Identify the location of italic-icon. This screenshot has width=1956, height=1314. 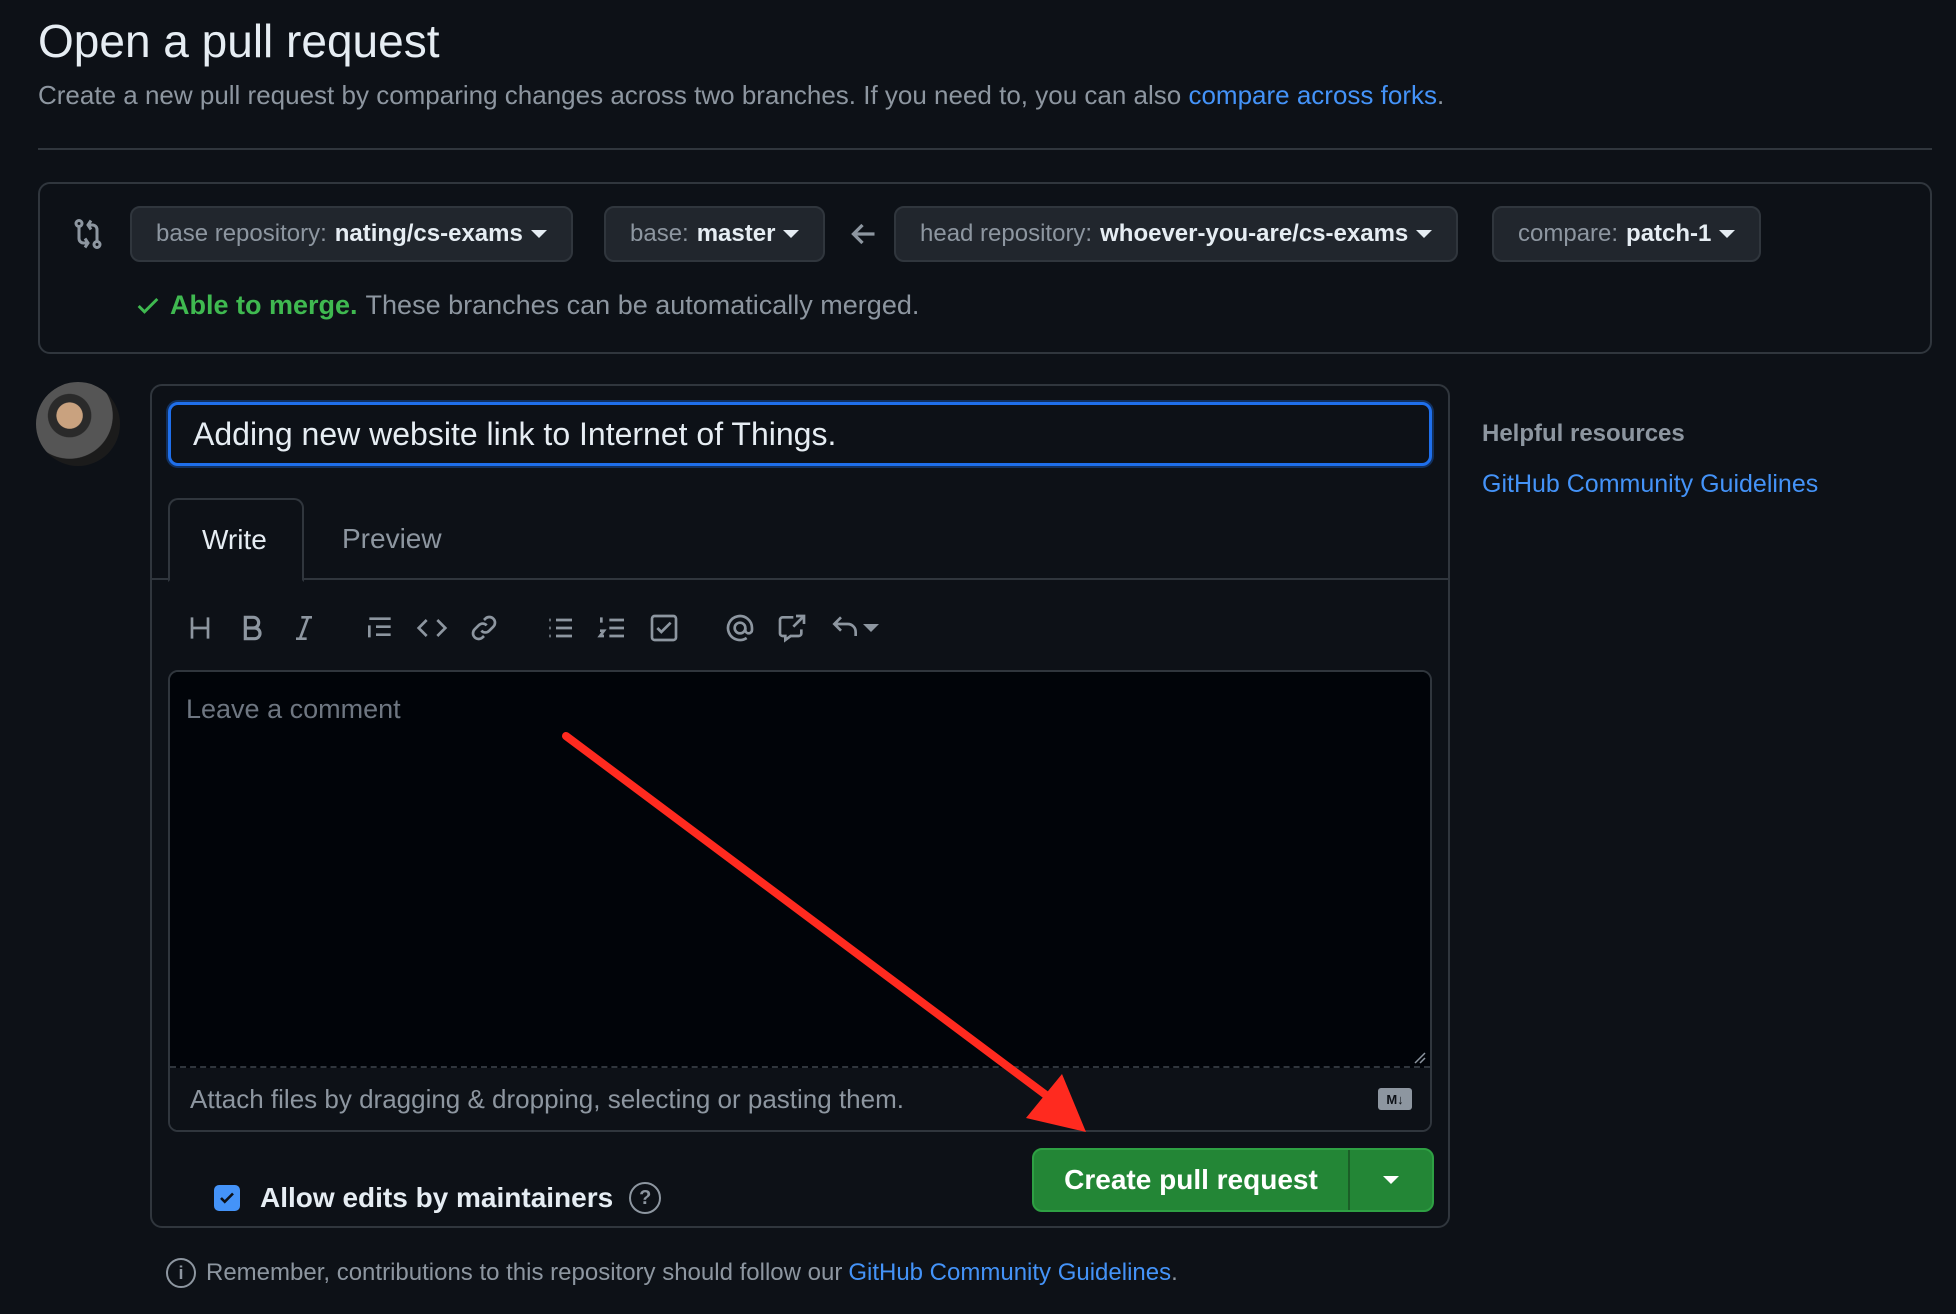
(304, 628).